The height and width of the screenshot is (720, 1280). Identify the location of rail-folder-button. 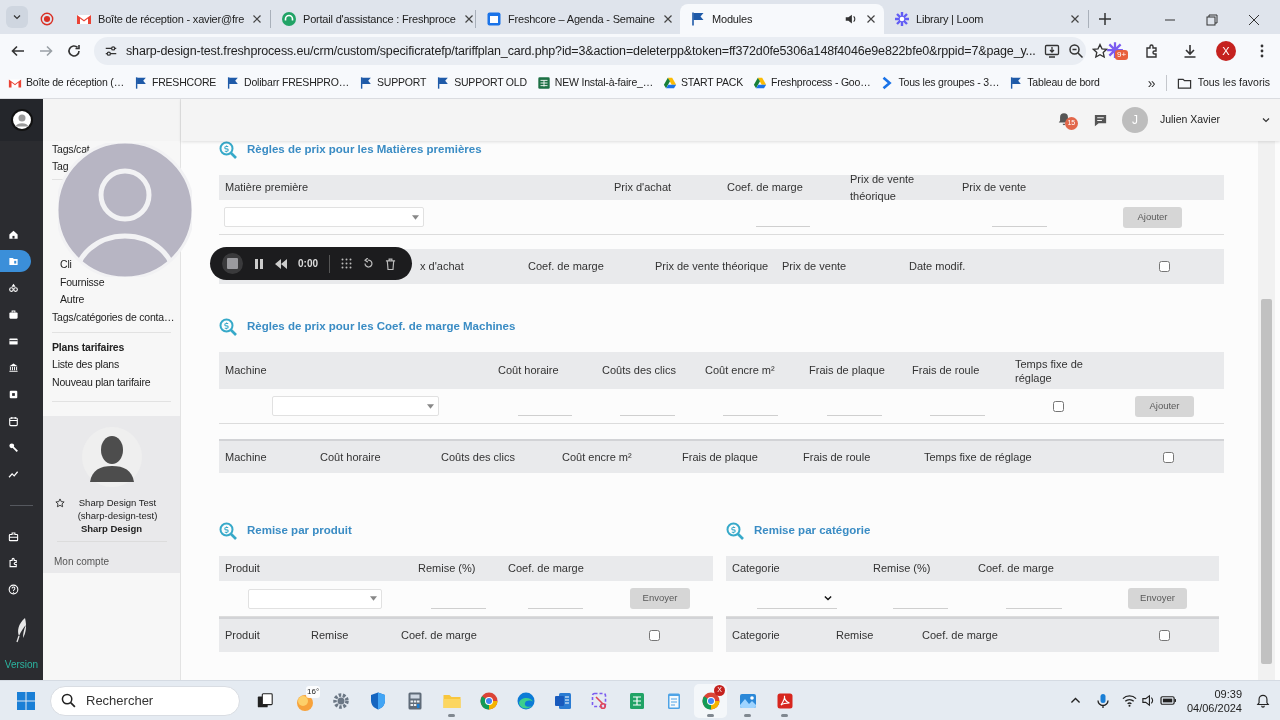
(15, 261).